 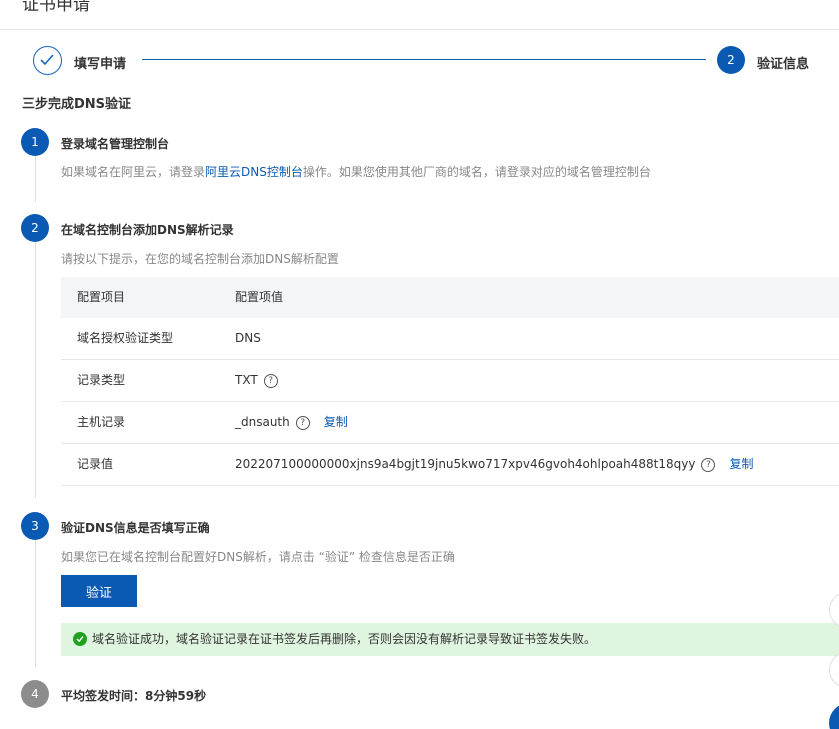 What do you see at coordinates (476, 172) in the screenshot?
I see `step1-desc-suffix: 操作。如果您使用其他厂商的域名，请登录对应的域名管理控制台` at bounding box center [476, 172].